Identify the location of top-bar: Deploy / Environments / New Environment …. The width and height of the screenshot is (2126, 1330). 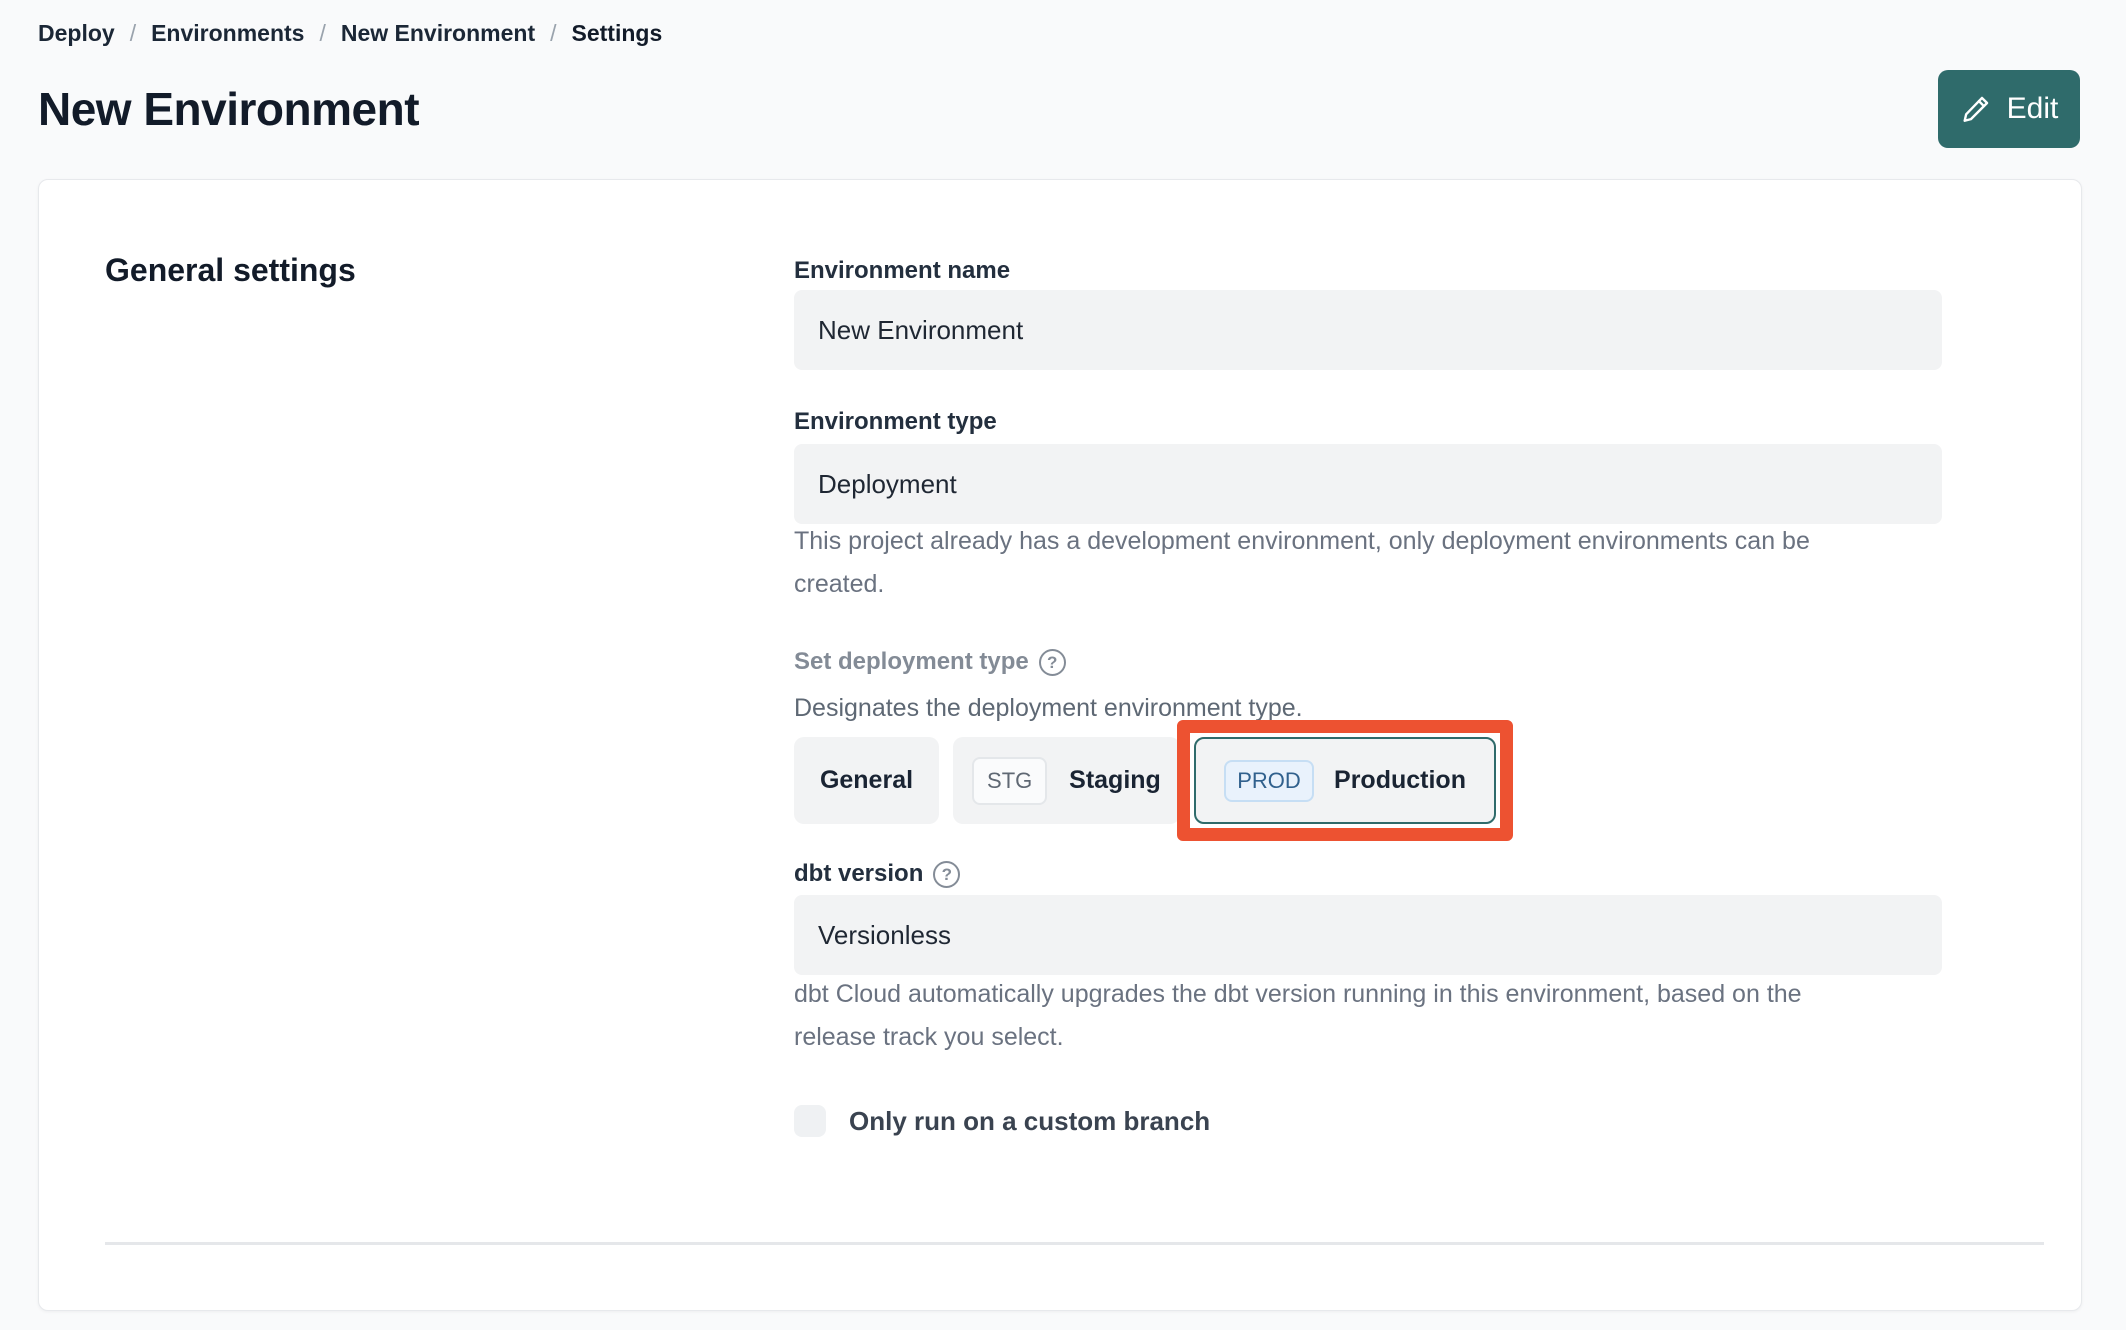
(1063, 74).